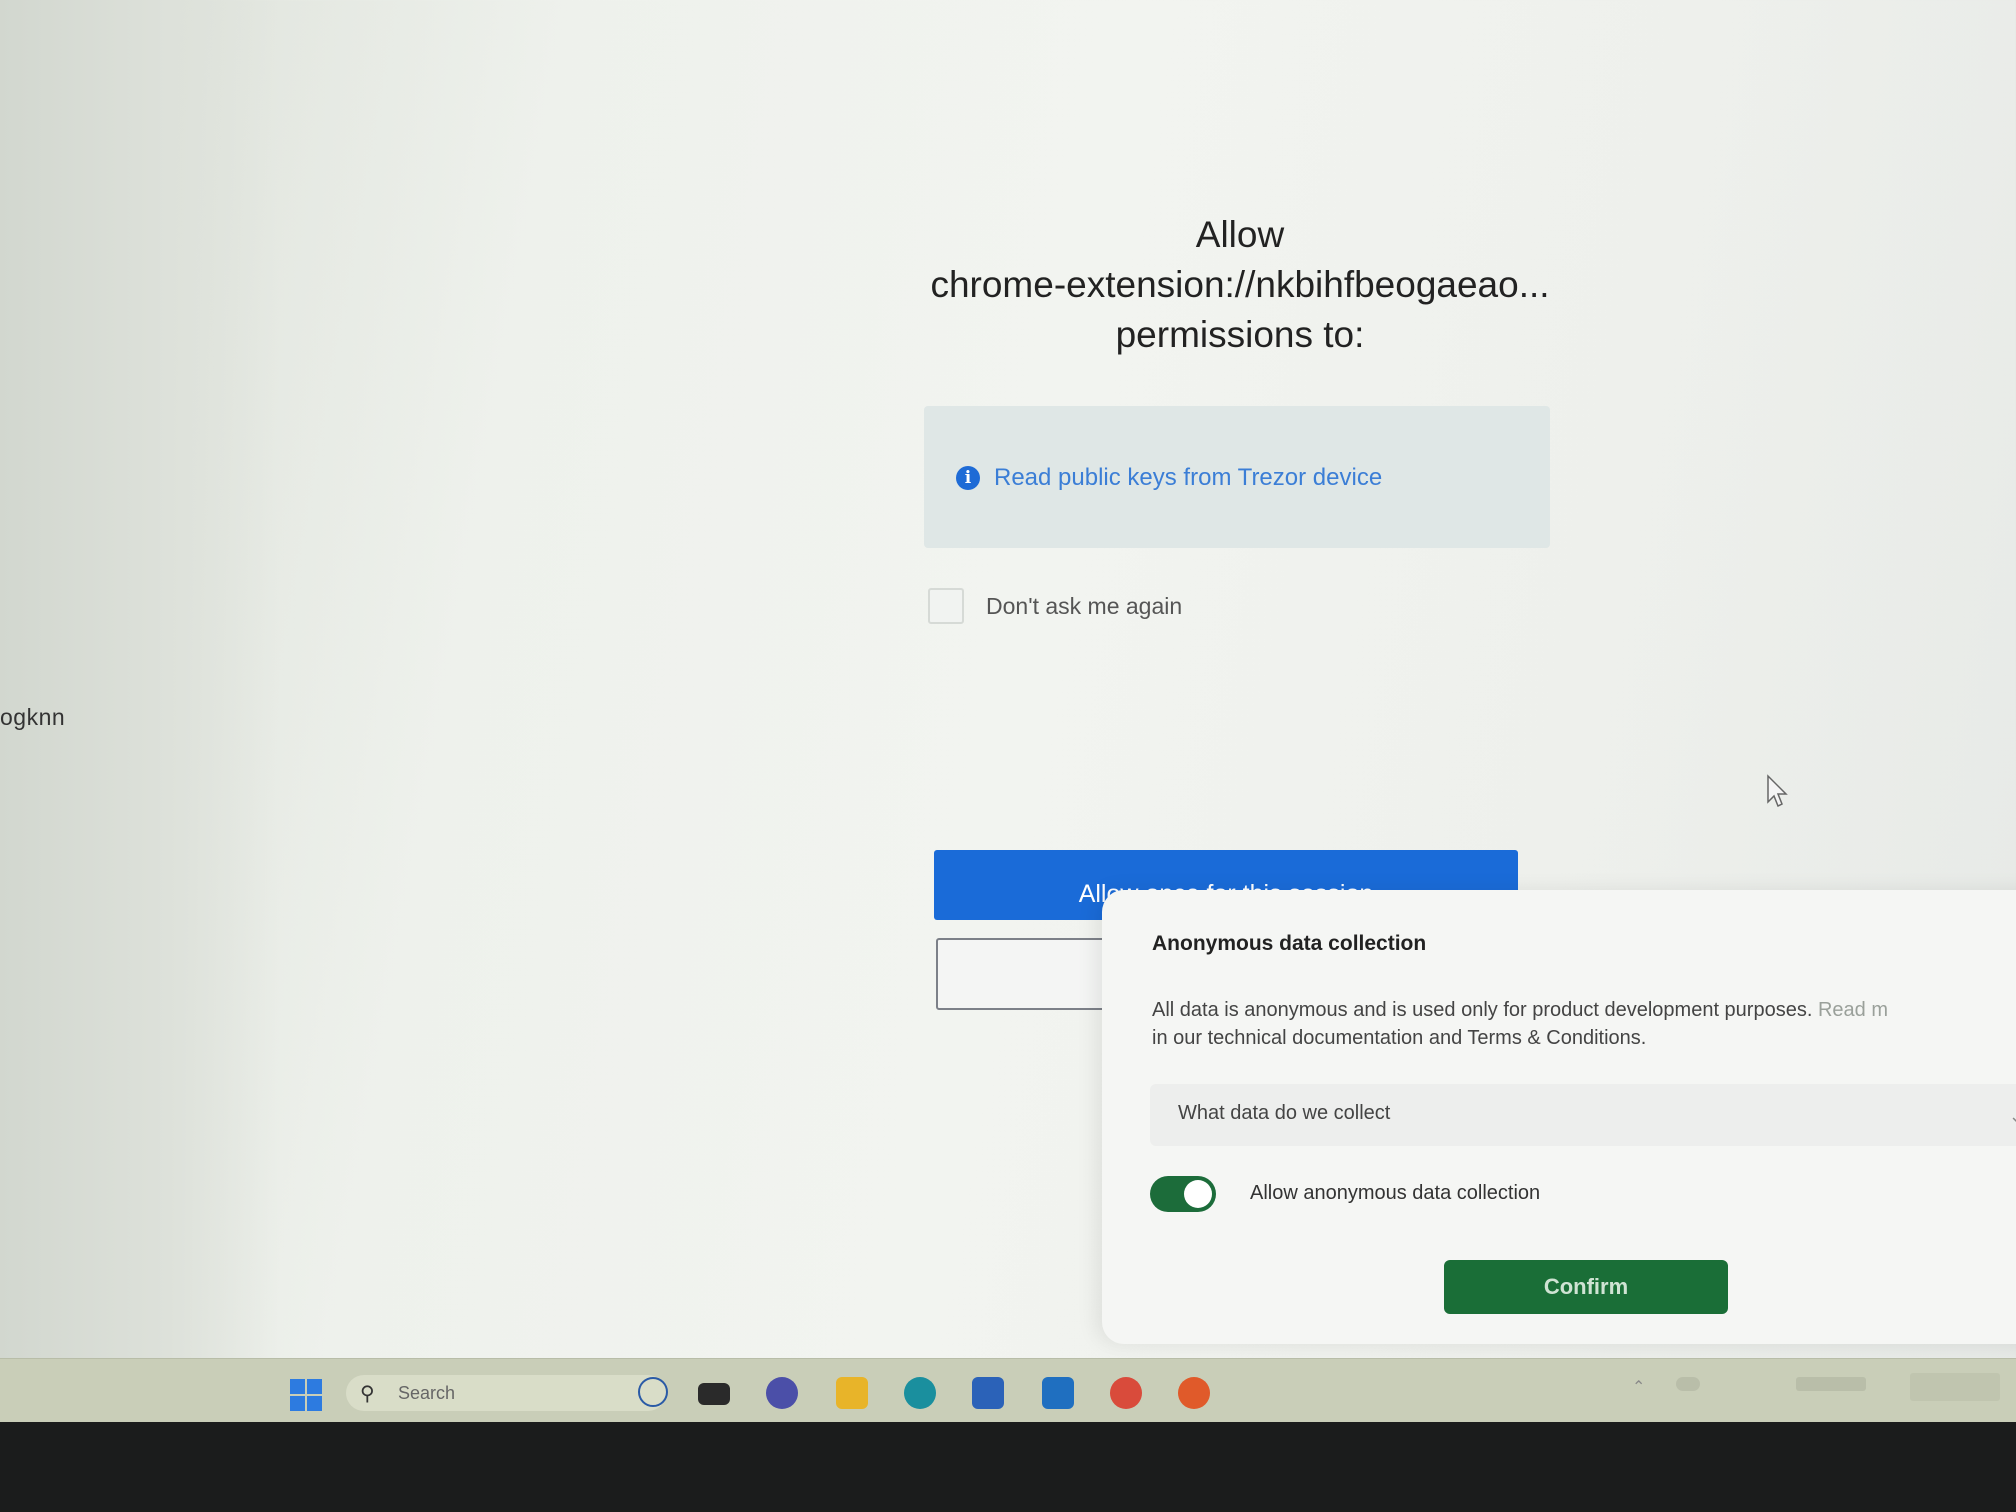 The height and width of the screenshot is (1512, 2016). Describe the element at coordinates (988, 1393) in the screenshot. I see `store-icon` at that location.